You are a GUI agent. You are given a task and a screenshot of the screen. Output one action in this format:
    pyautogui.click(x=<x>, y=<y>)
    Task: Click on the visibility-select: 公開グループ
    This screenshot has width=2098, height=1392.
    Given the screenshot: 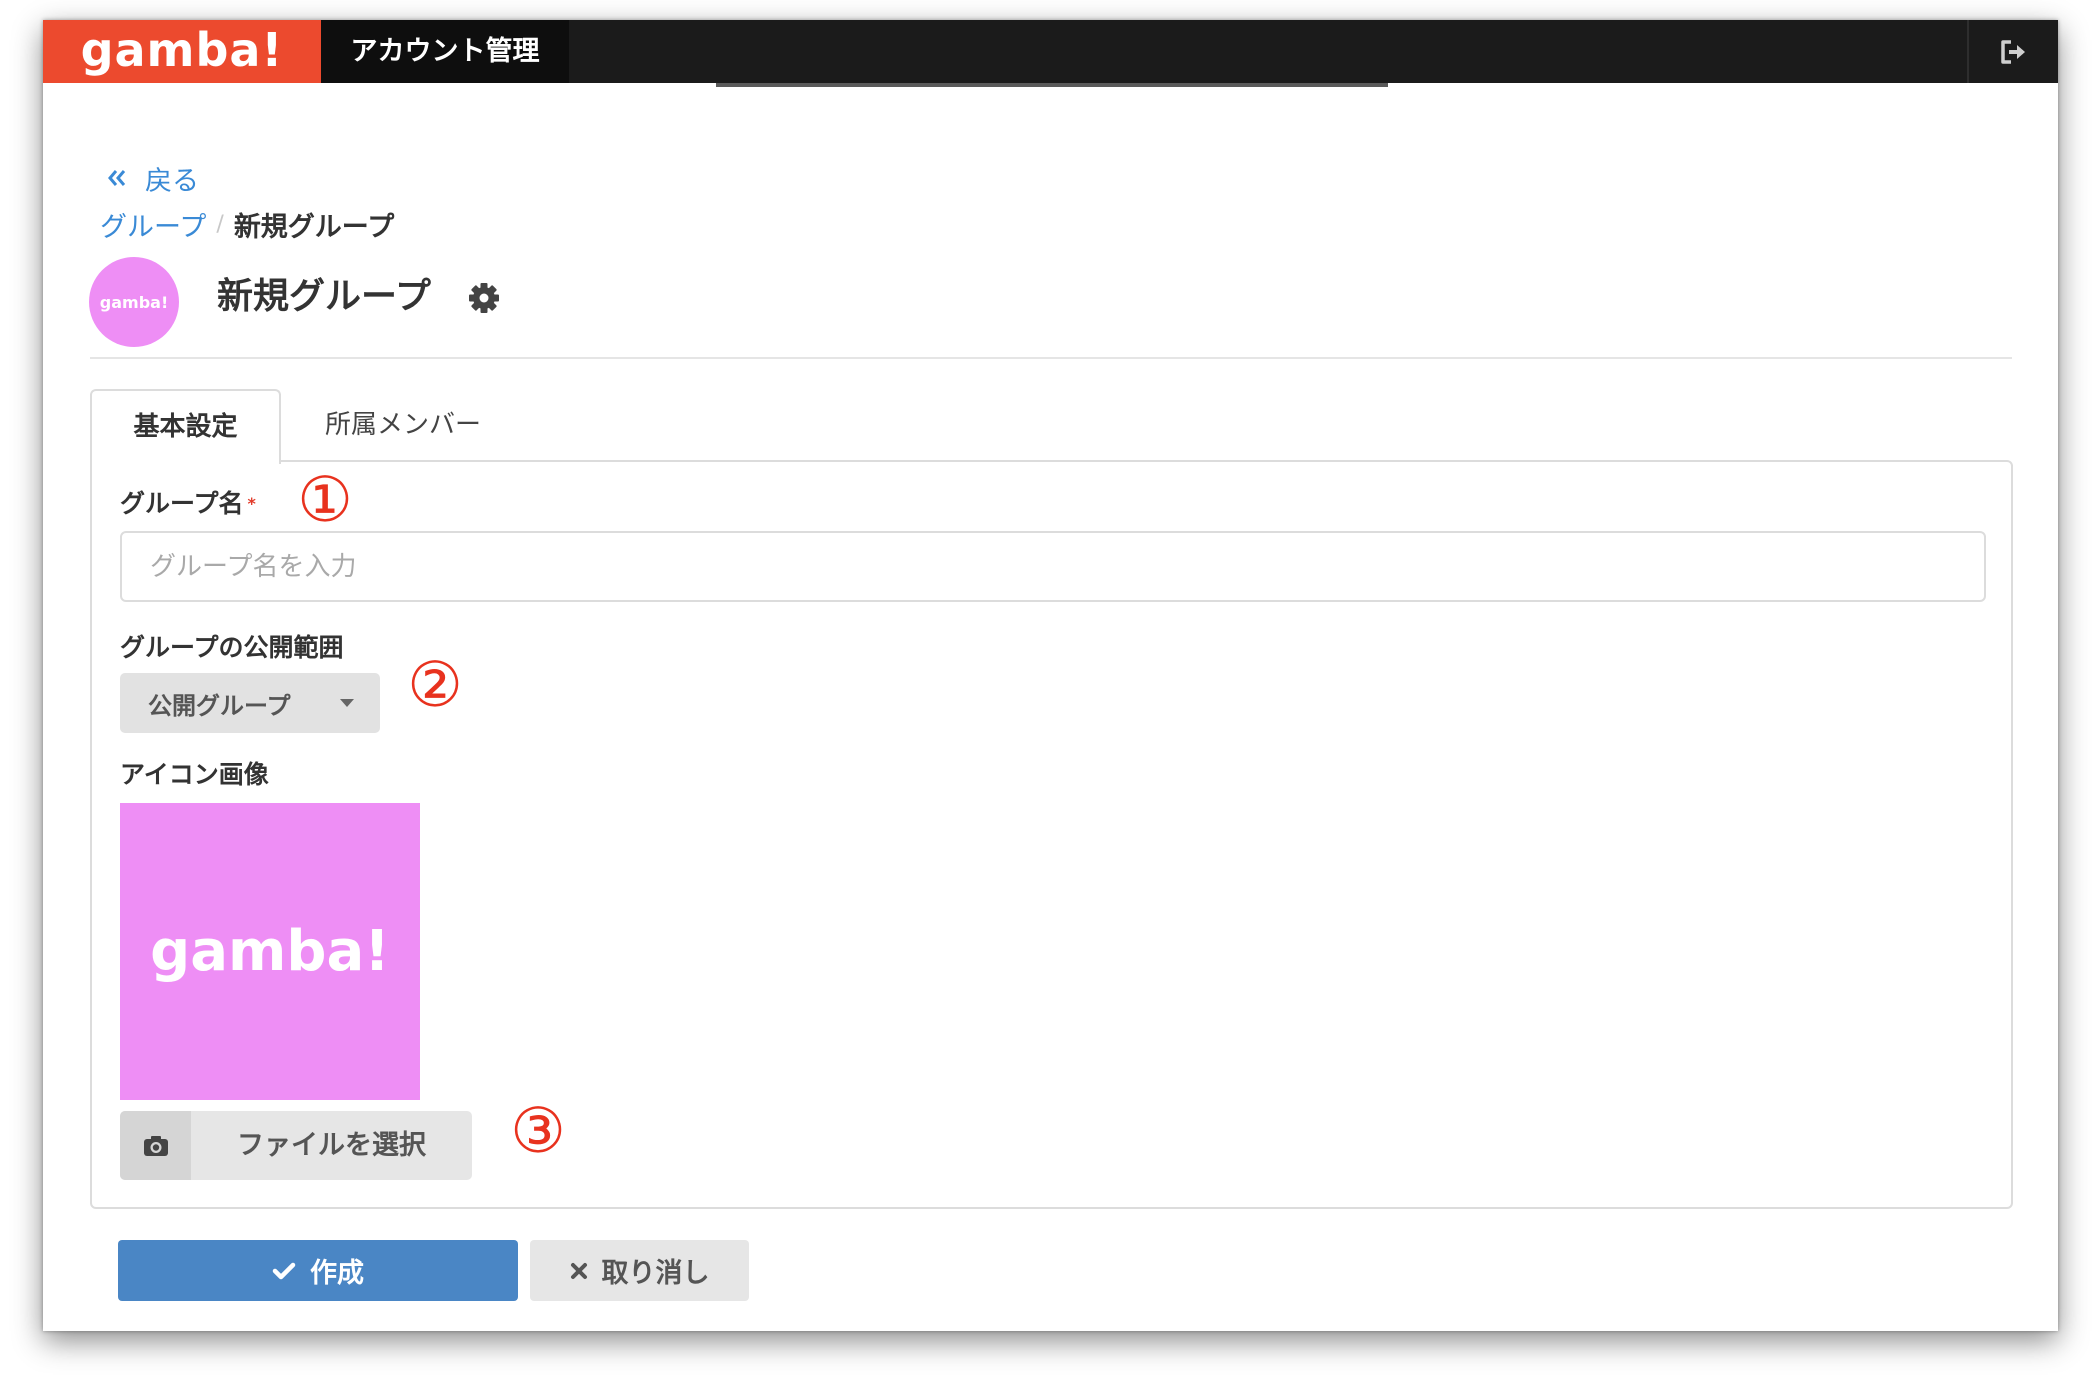 What is the action you would take?
    pyautogui.click(x=250, y=703)
    